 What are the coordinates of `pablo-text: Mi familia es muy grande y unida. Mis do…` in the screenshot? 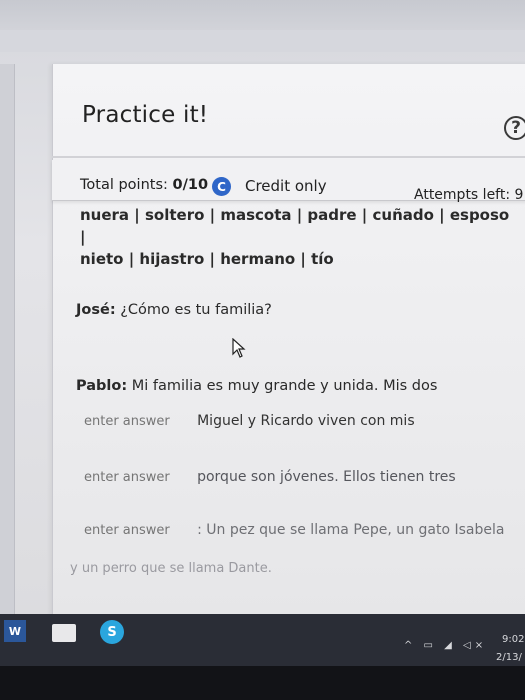 It's located at (282, 386).